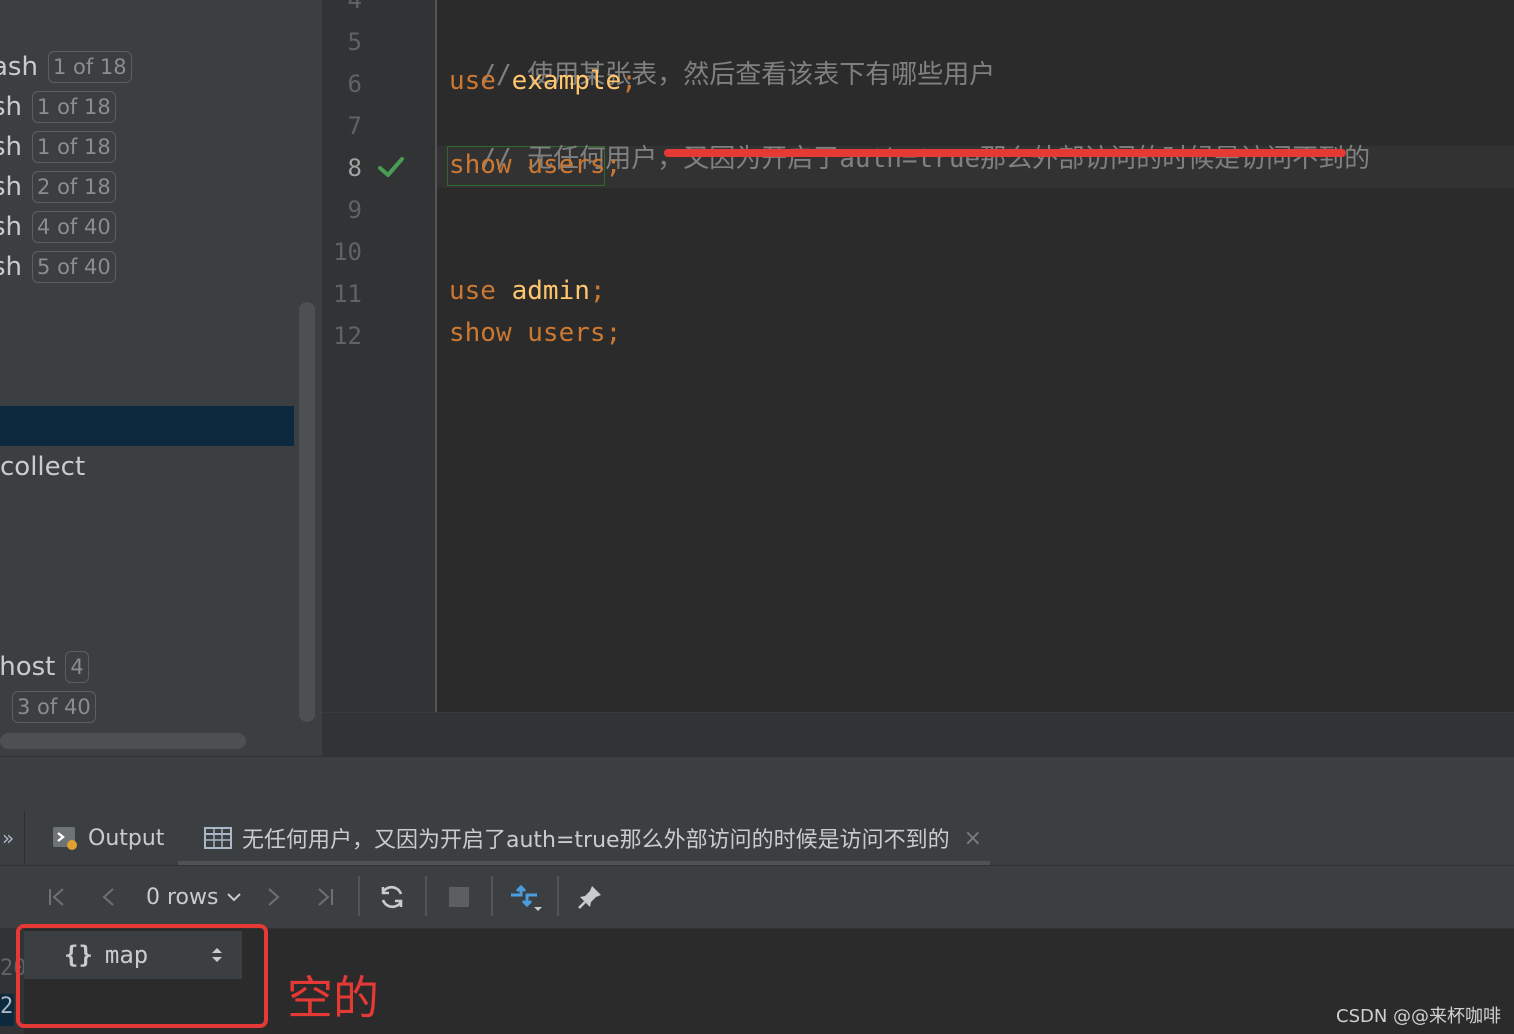  What do you see at coordinates (973, 838) in the screenshot?
I see `close-icon: ×` at bounding box center [973, 838].